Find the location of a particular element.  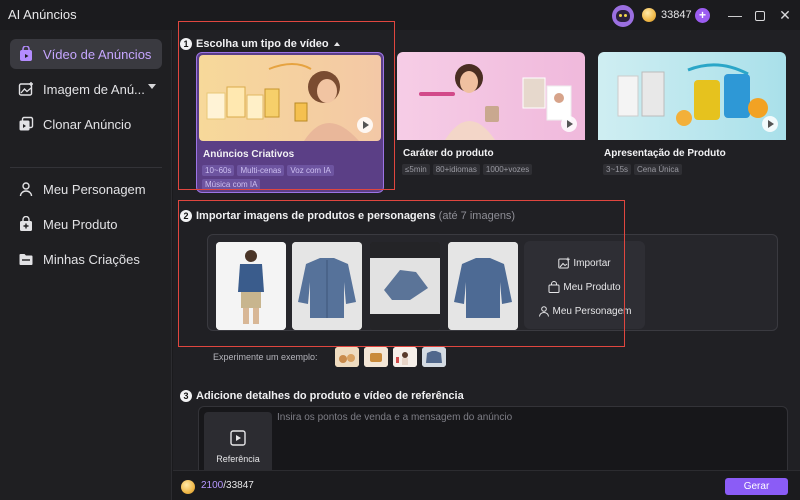

import-images-panel: Importar Meu Produto Meu Personagem is located at coordinates (492, 282).